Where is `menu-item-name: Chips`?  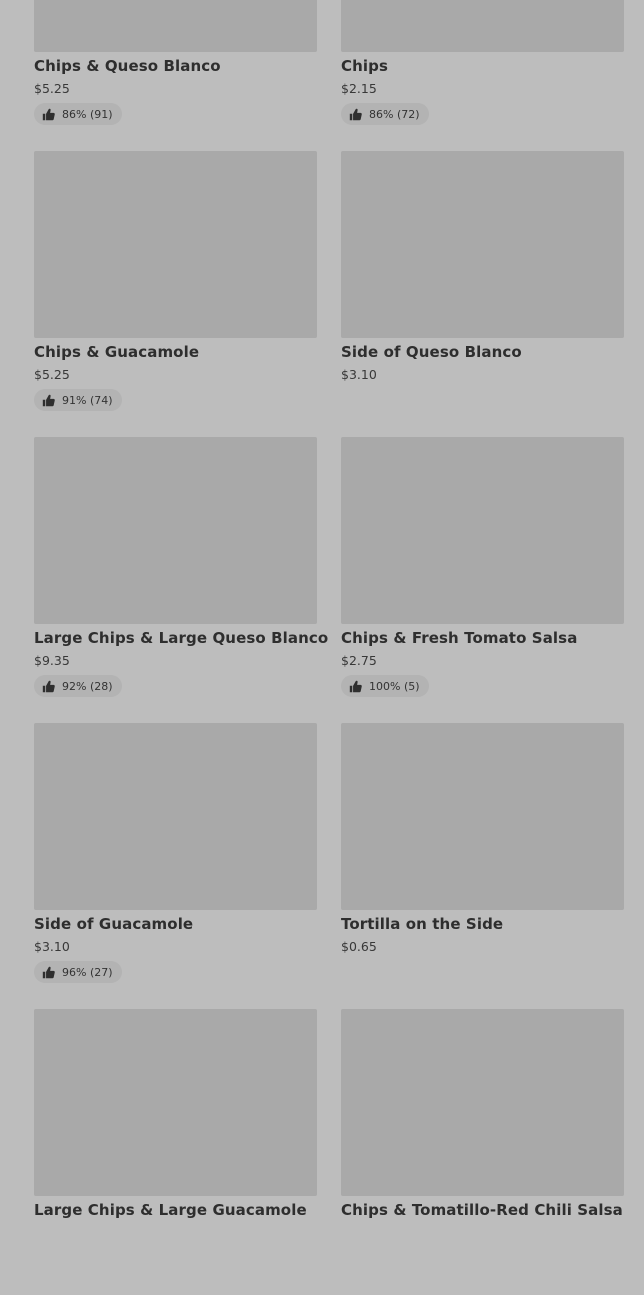
menu-item-name: Chips is located at coordinates (364, 66).